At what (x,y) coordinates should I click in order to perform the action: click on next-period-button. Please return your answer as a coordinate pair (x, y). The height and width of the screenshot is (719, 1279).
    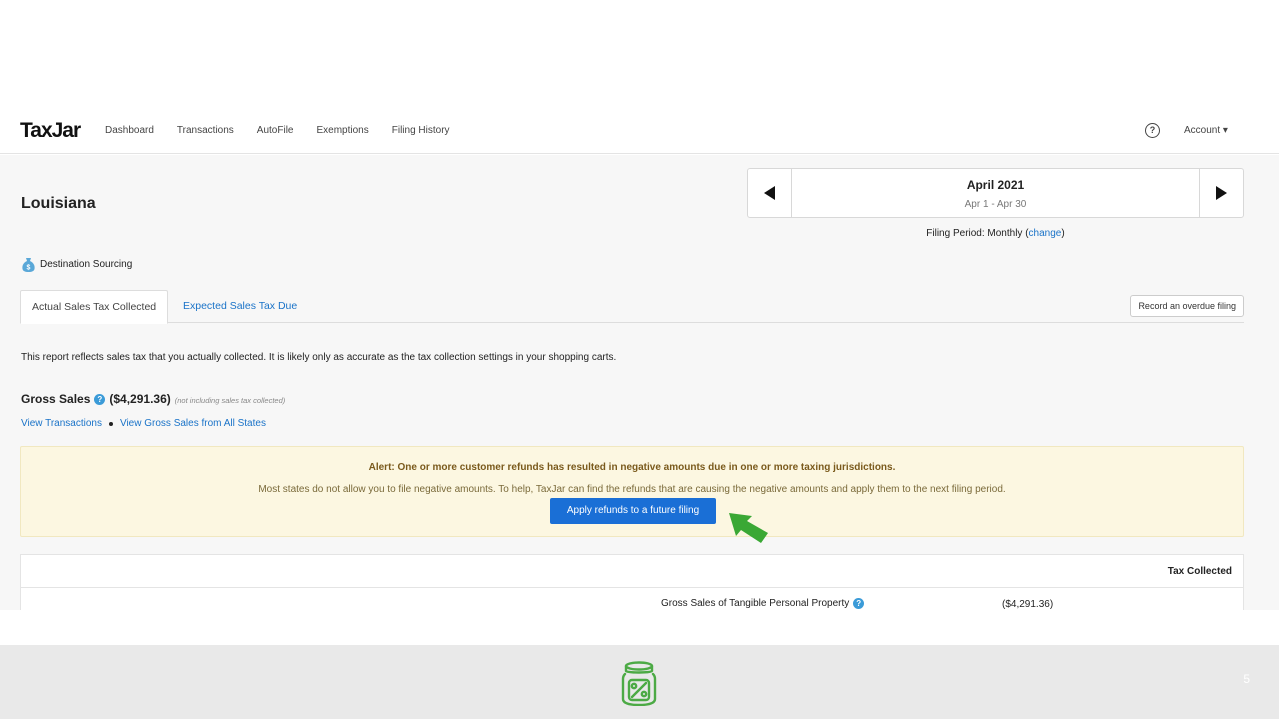
    Looking at the image, I should click on (1221, 193).